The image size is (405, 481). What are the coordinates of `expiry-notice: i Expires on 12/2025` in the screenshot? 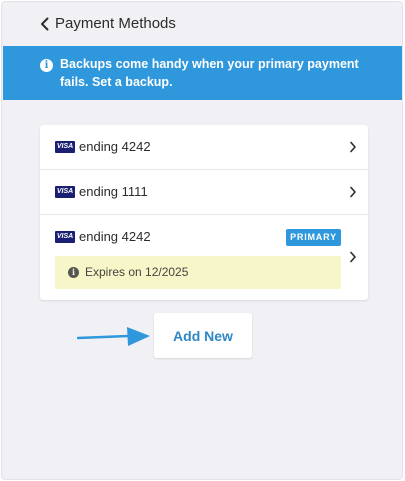 It's located at (198, 272).